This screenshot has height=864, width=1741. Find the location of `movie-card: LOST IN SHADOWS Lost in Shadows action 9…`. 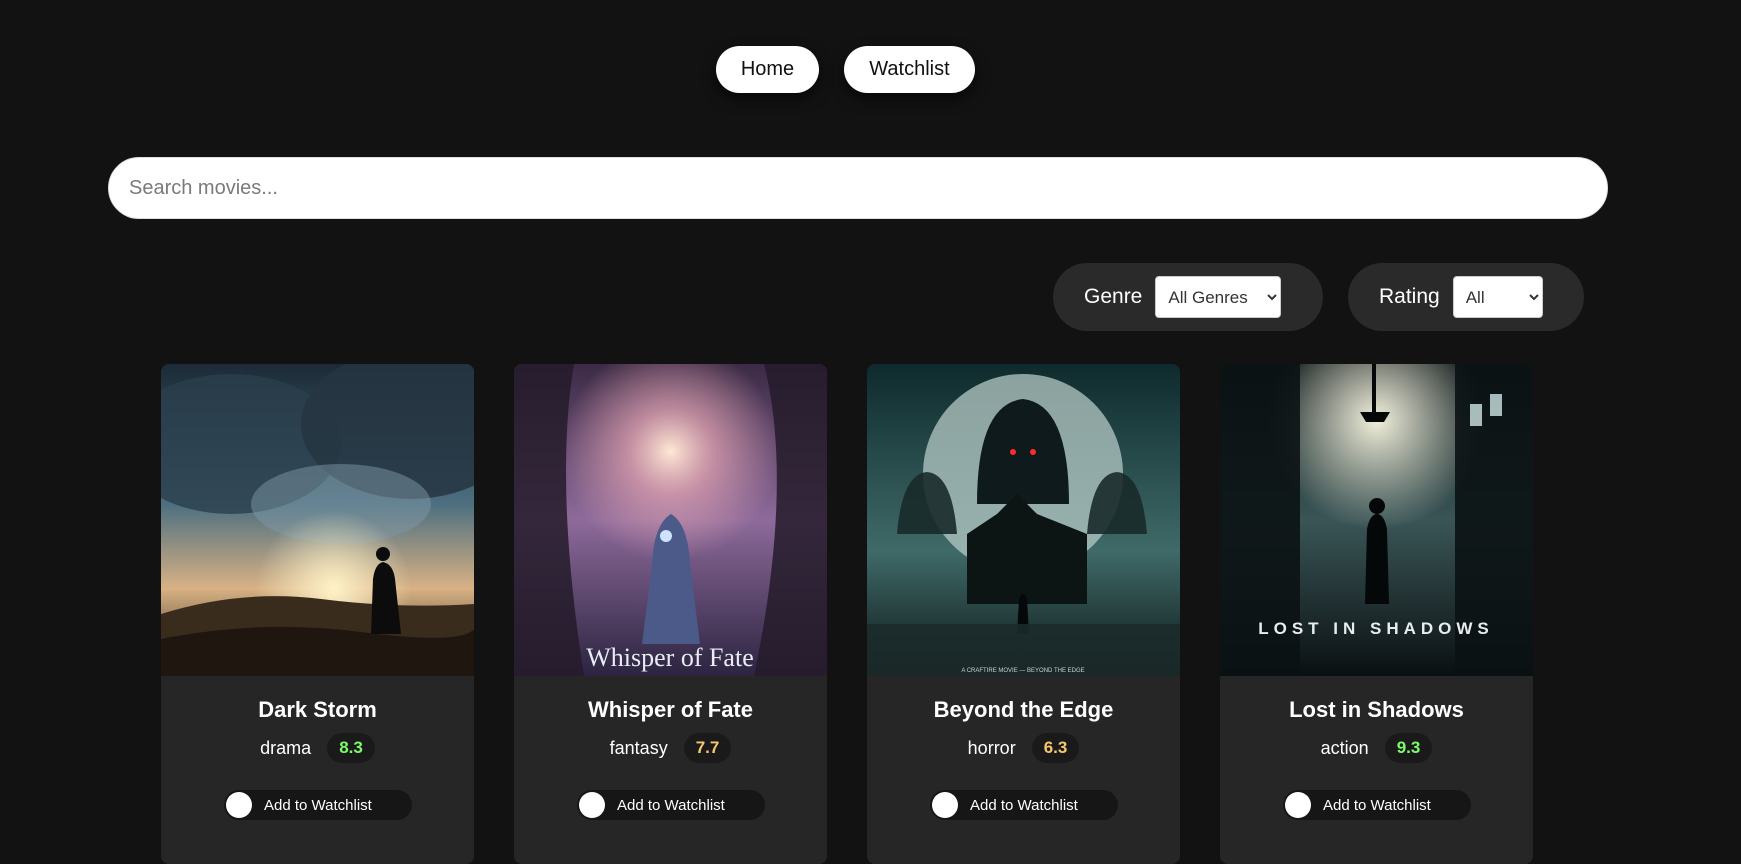

movie-card: LOST IN SHADOWS Lost in Shadows action 9… is located at coordinates (1376, 614).